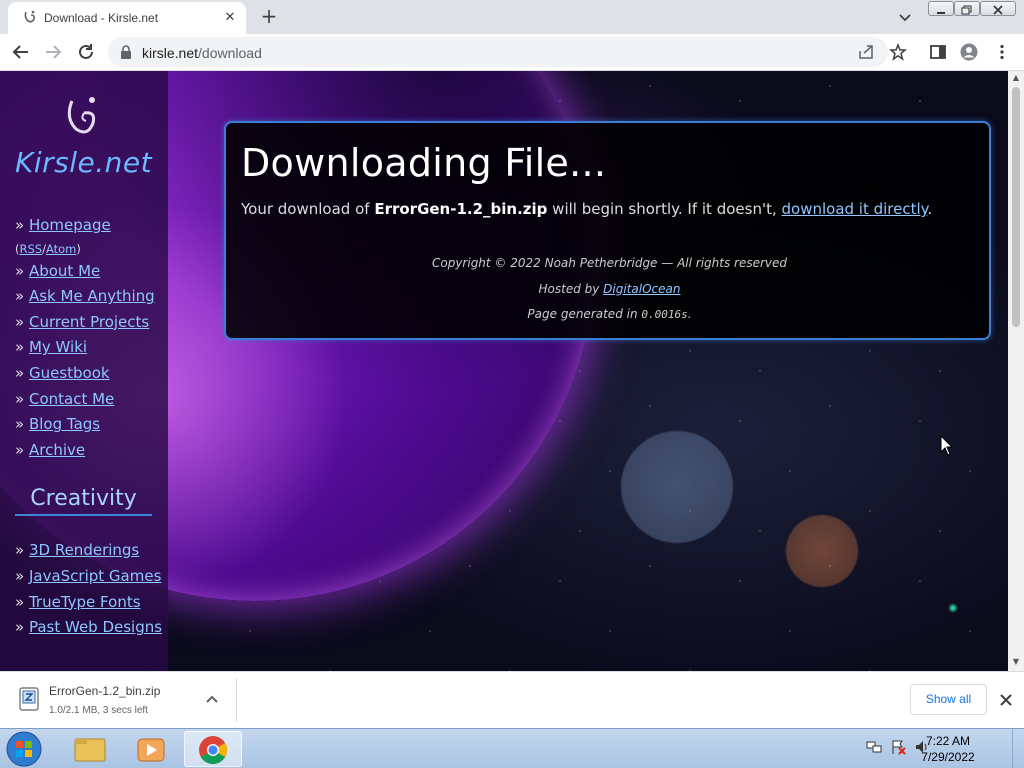  What do you see at coordinates (866, 52) in the screenshot?
I see `share-icon` at bounding box center [866, 52].